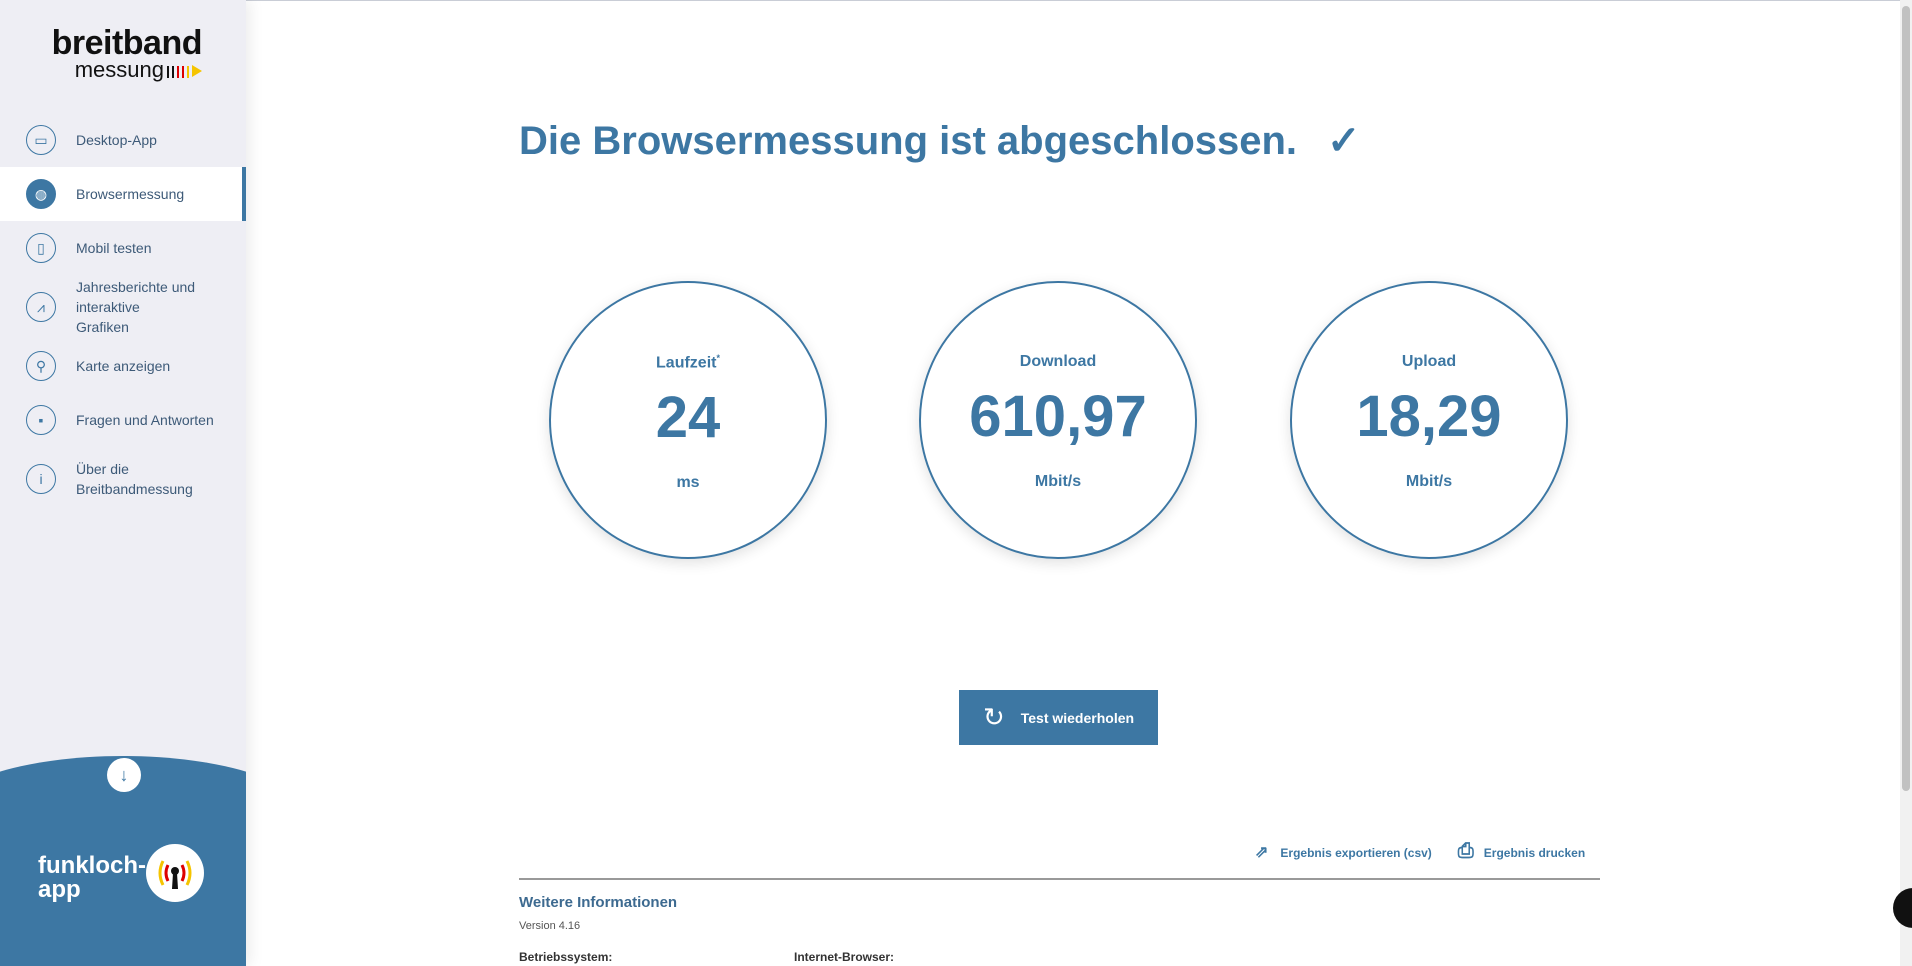 Image resolution: width=1912 pixels, height=966 pixels. I want to click on print-link: ⎙ Ergebnis drucken, so click(1521, 851).